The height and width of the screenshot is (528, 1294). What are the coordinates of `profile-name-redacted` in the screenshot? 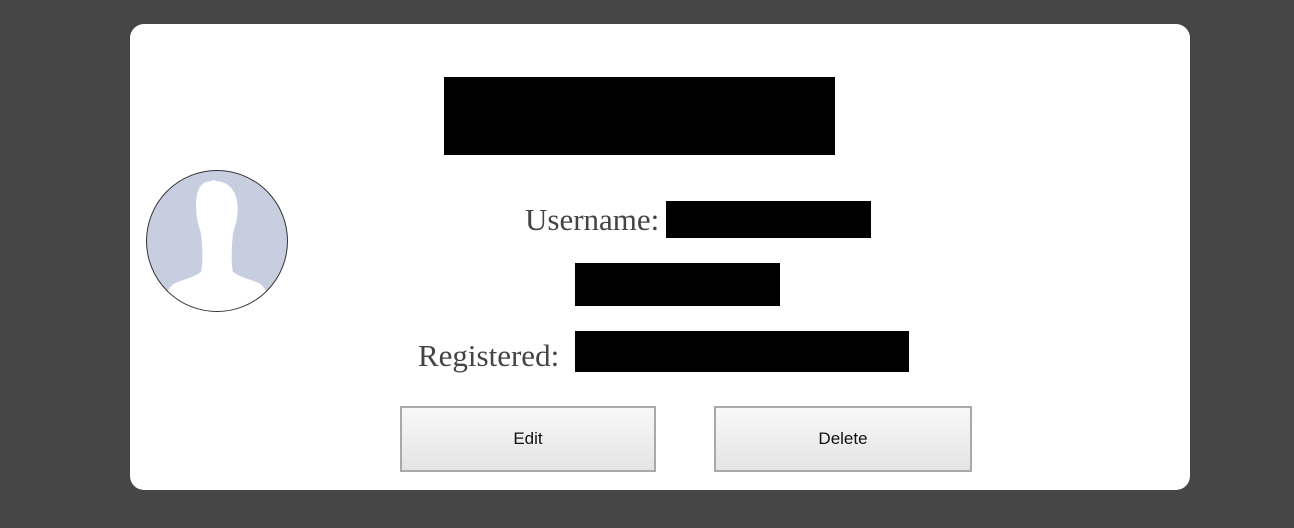 It's located at (639, 116).